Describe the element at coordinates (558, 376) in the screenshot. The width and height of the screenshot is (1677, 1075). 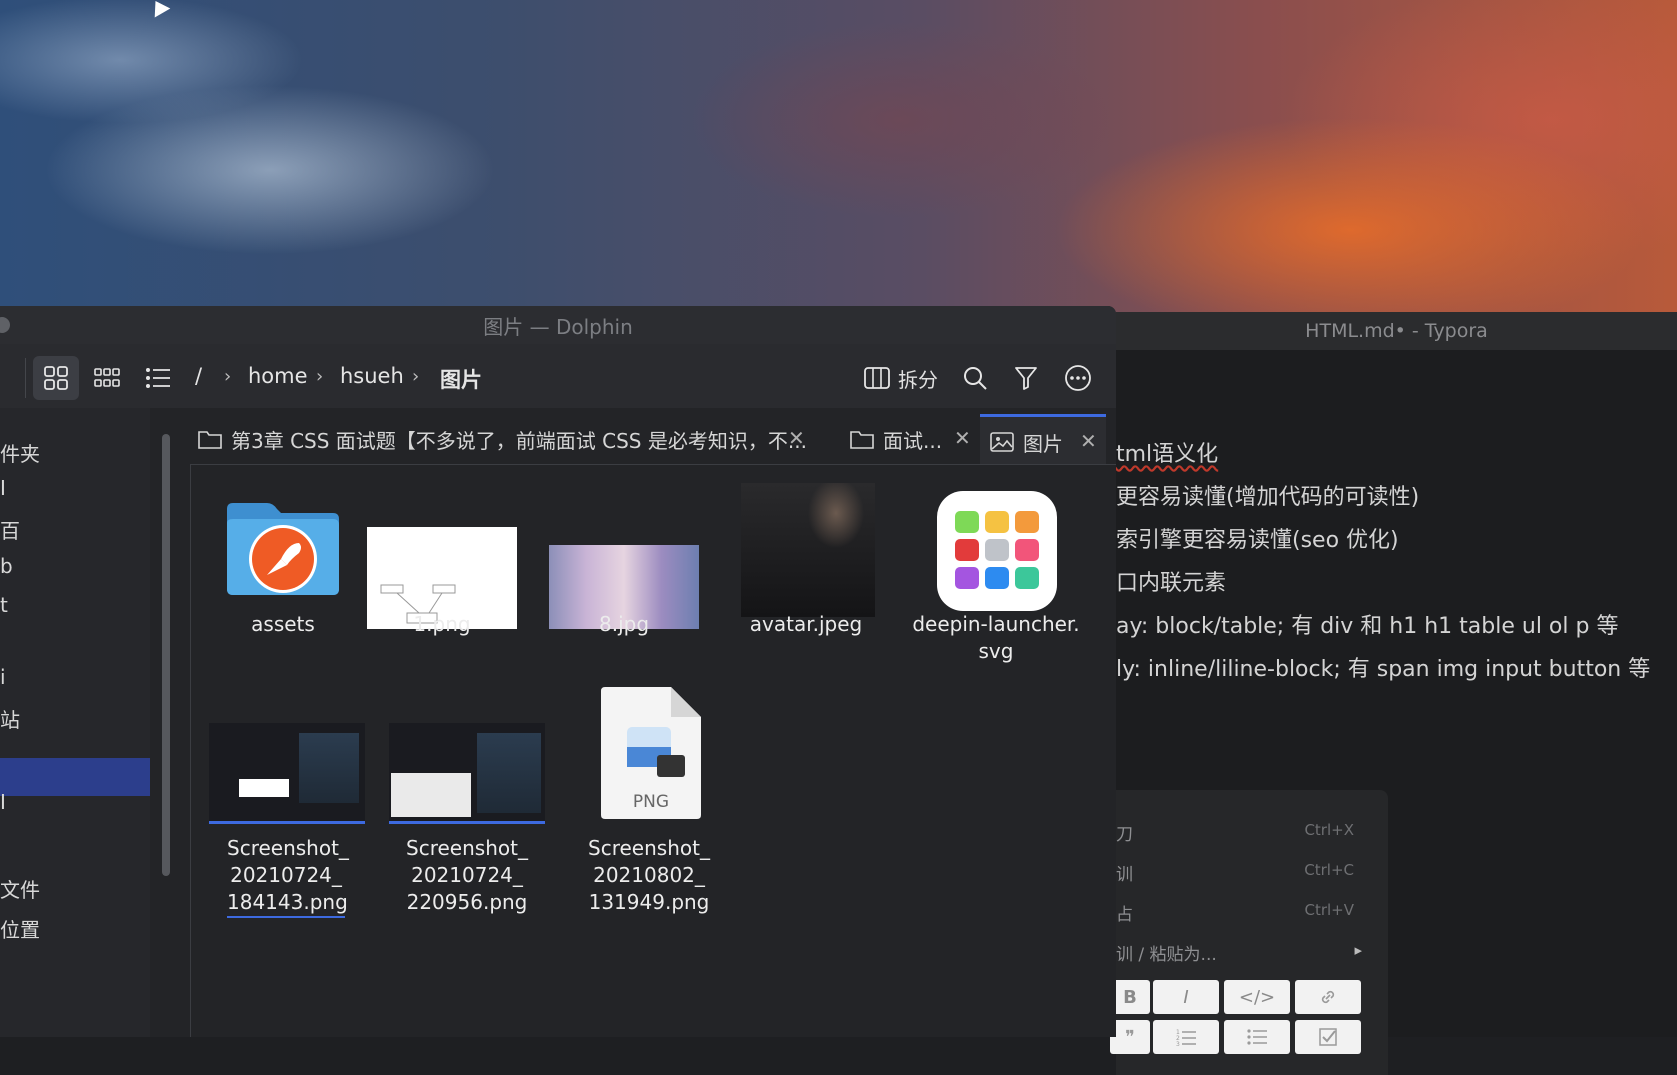
I see `toolbar: / › home › hsueh › 图片 拆分` at that location.